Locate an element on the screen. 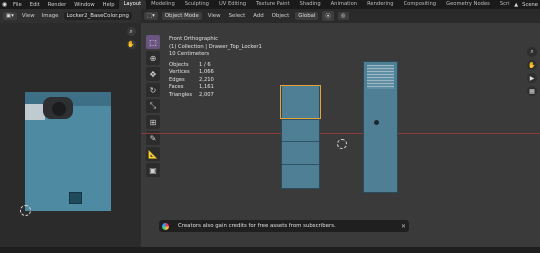 This screenshot has width=540, height=253. menu-file: File is located at coordinates (17, 5).